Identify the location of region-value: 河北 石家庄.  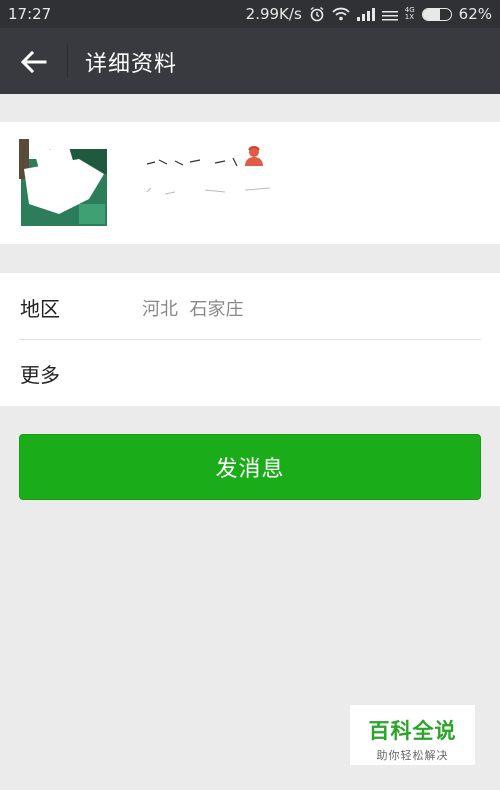
(193, 309).